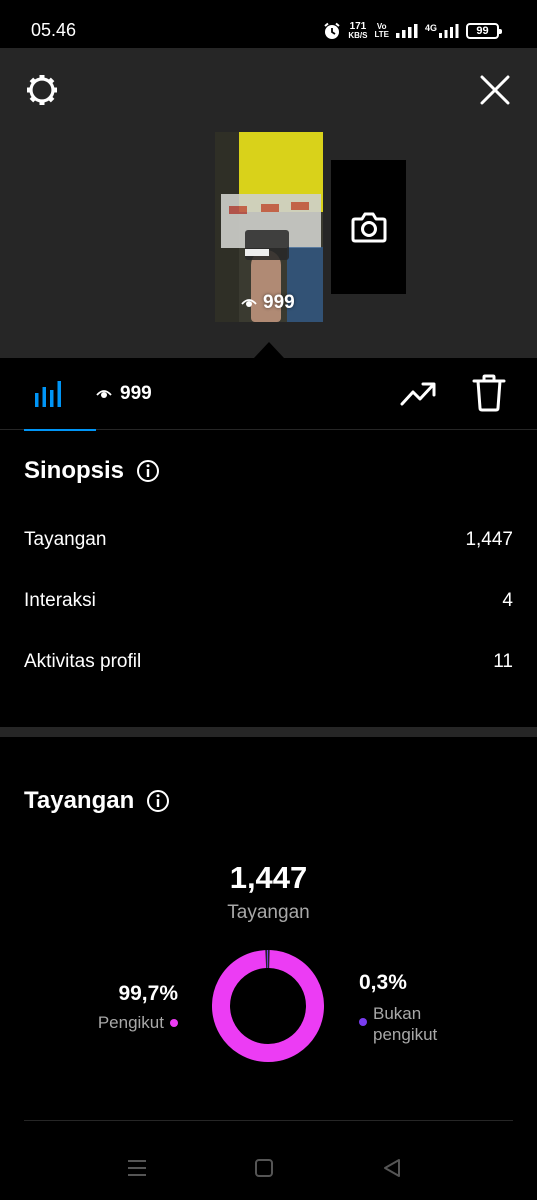 Image resolution: width=537 pixels, height=1200 pixels. I want to click on overview-row-label: Interaksi, so click(60, 600).